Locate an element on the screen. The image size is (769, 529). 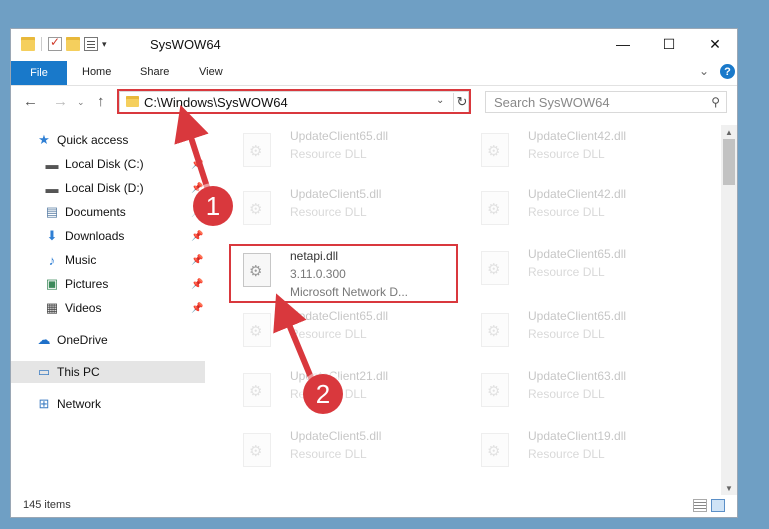
step-1-badge: 1 is located at coordinates (213, 206).